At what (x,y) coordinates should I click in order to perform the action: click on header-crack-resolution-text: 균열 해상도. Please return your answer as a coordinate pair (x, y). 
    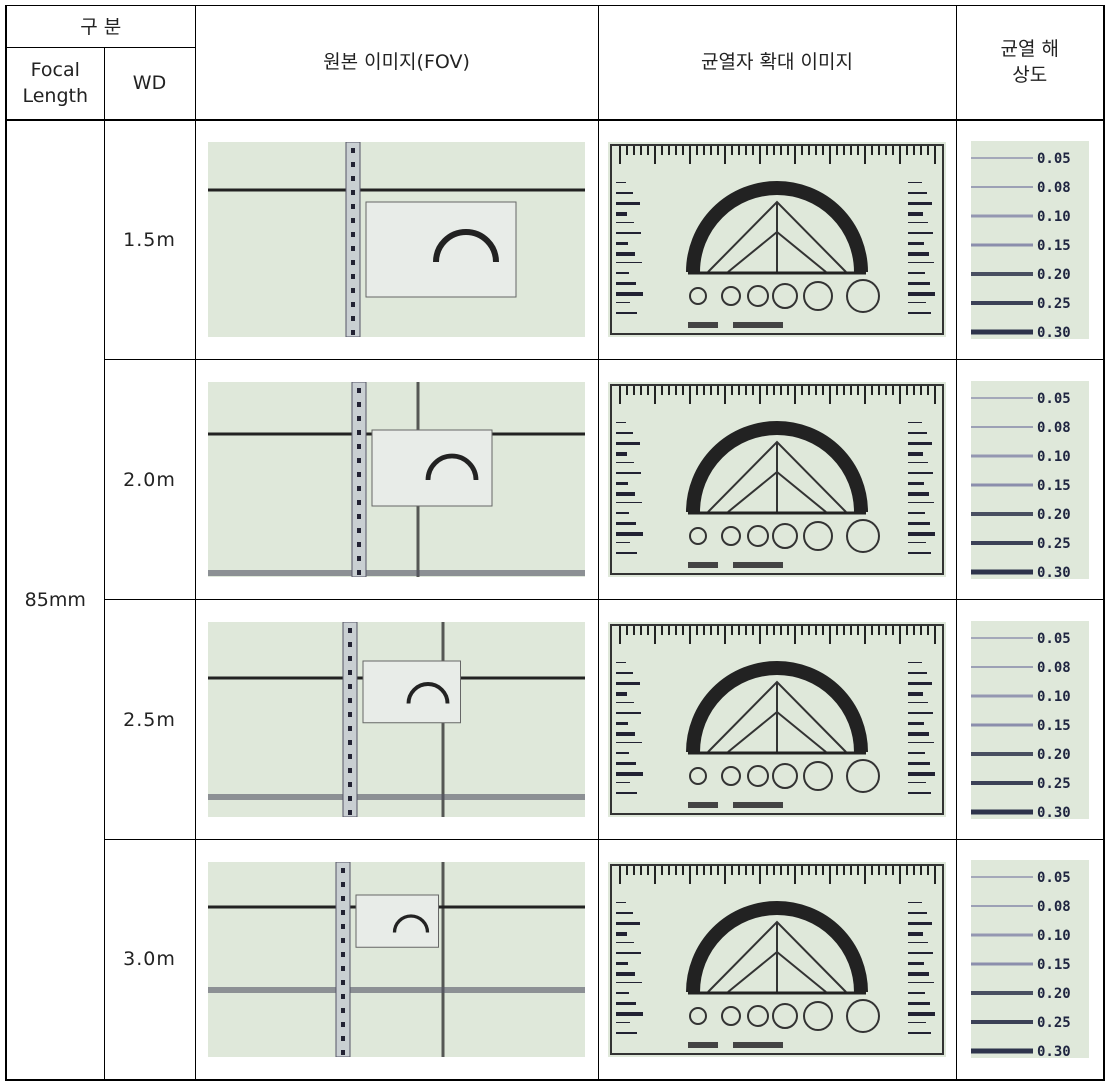
    Looking at the image, I should click on (1029, 62).